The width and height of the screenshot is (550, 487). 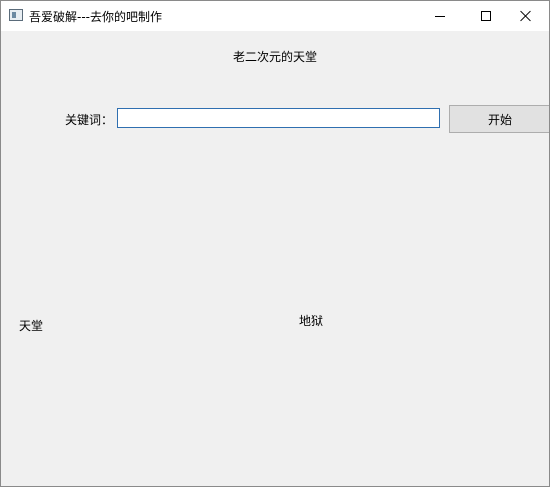 I want to click on close-button, so click(x=526, y=16).